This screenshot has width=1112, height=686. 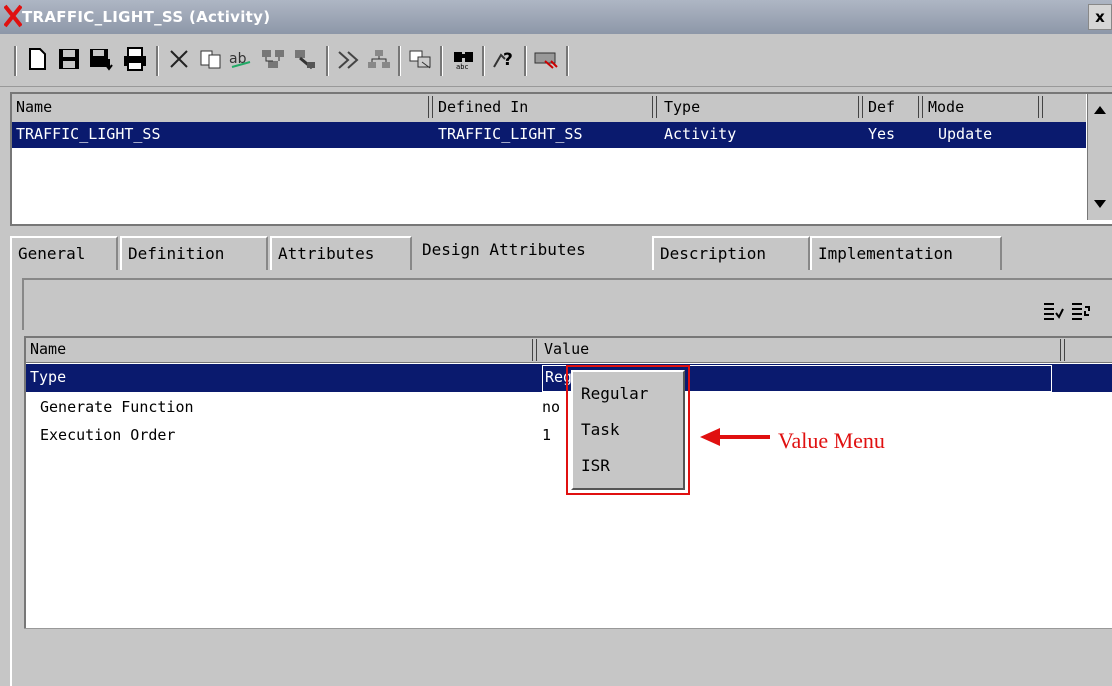 What do you see at coordinates (462, 66) in the screenshot?
I see `svg-text: abc` at bounding box center [462, 66].